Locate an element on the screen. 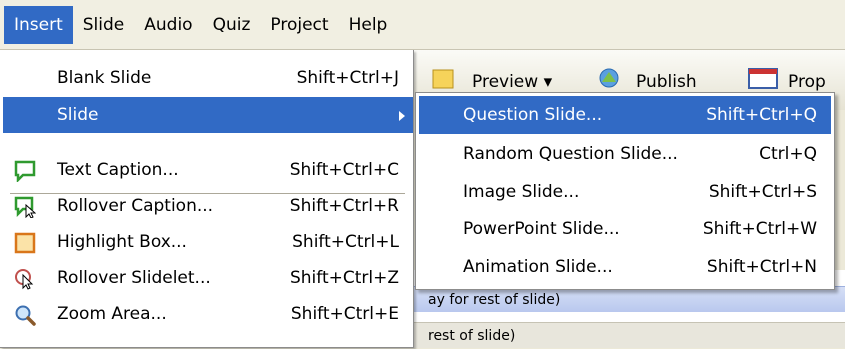  menu-item-image-slide: Image Slide... Shift+Ctrl+S is located at coordinates (625, 192).